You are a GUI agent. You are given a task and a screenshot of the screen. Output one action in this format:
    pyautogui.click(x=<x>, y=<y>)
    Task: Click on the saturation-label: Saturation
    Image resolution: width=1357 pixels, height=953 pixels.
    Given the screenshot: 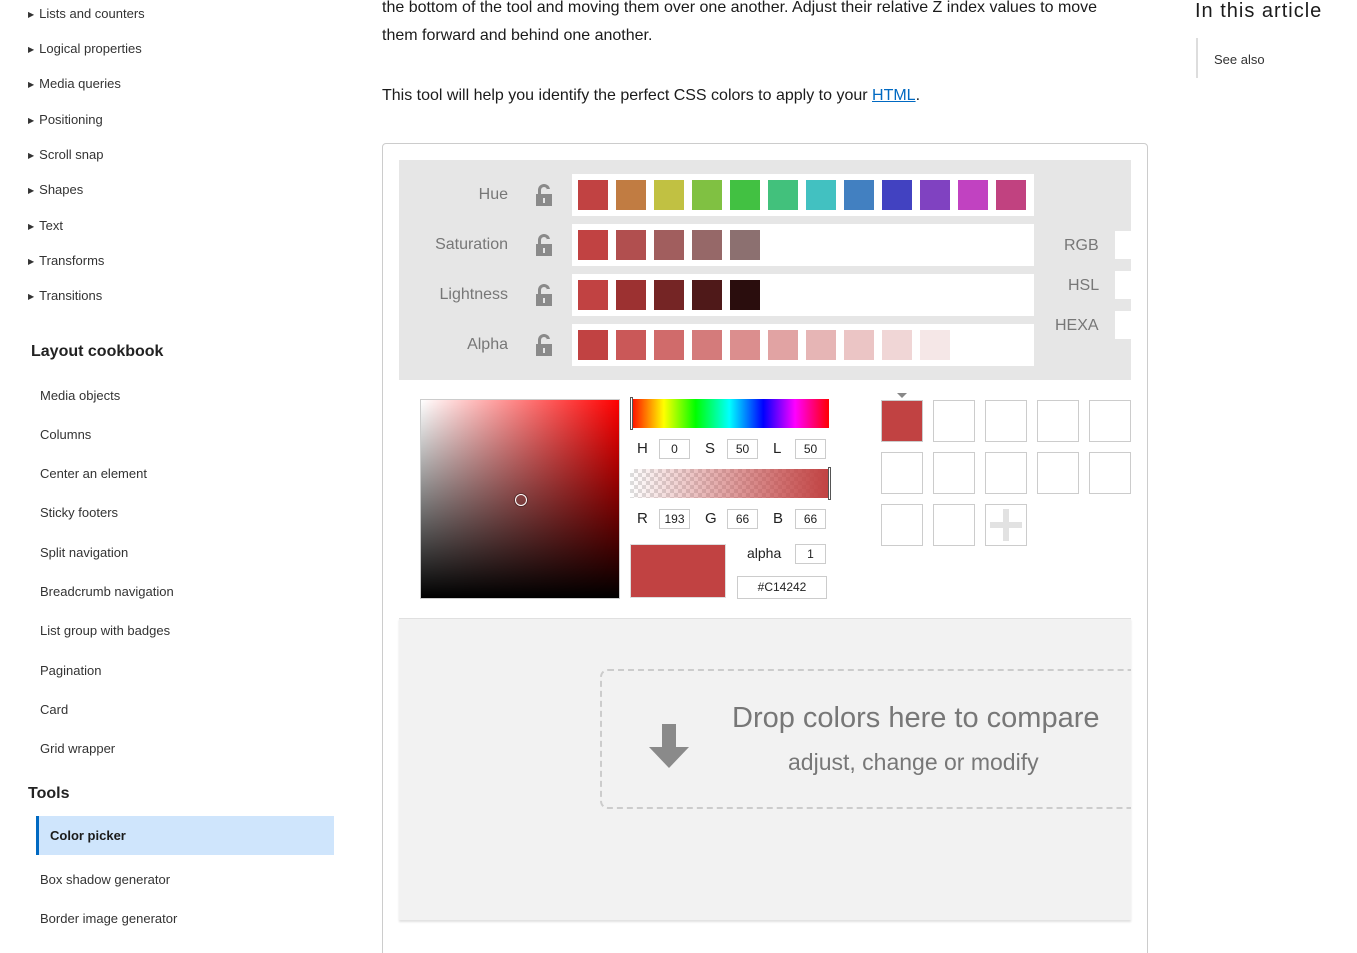 What is the action you would take?
    pyautogui.click(x=471, y=244)
    